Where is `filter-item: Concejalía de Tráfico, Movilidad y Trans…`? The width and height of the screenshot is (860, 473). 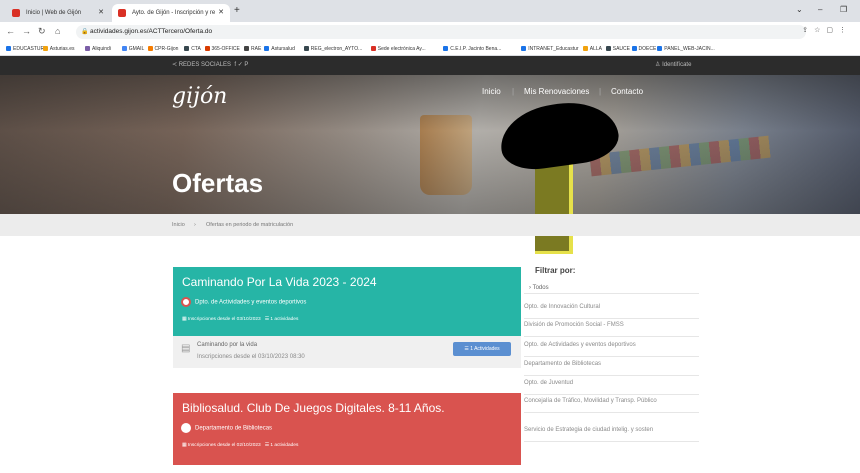 filter-item: Concejalía de Tráfico, Movilidad y Trans… is located at coordinates (611, 405).